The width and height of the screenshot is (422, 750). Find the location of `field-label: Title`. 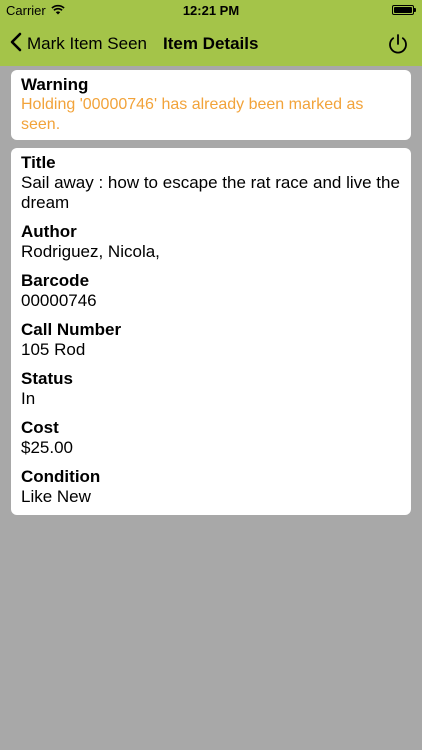

field-label: Title is located at coordinates (38, 162).